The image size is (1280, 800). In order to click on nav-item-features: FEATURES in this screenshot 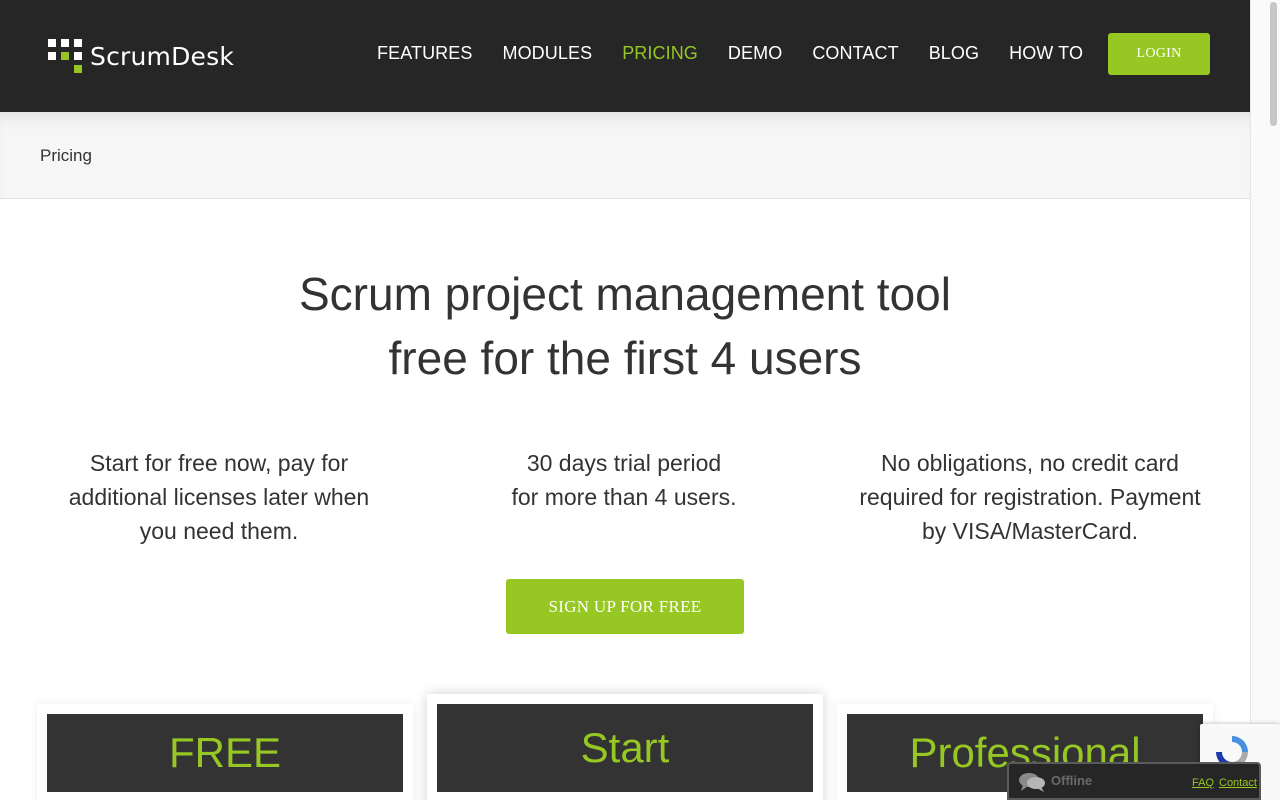, I will do `click(424, 53)`.